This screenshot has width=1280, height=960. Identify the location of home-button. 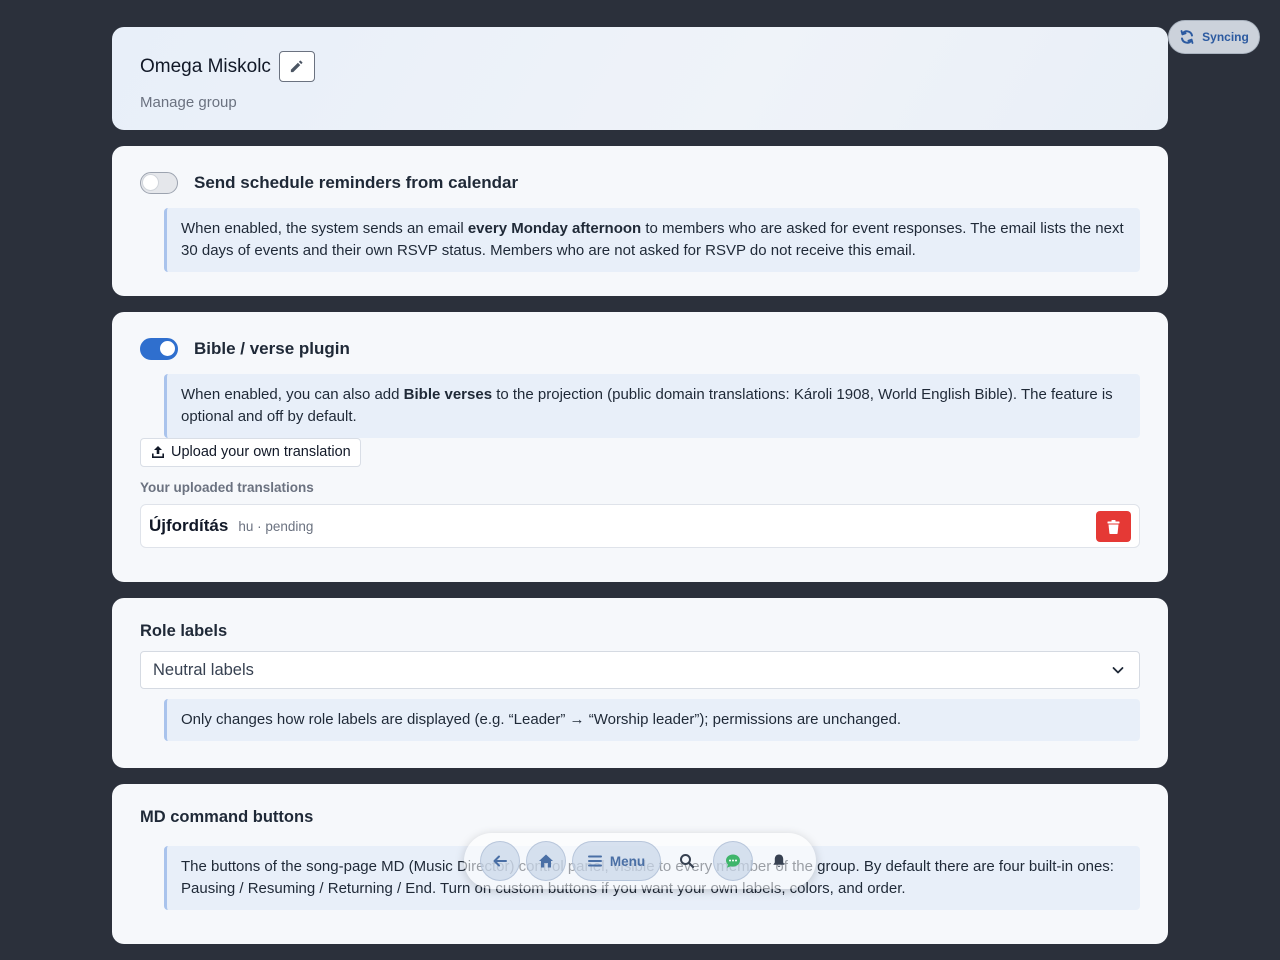
(546, 861).